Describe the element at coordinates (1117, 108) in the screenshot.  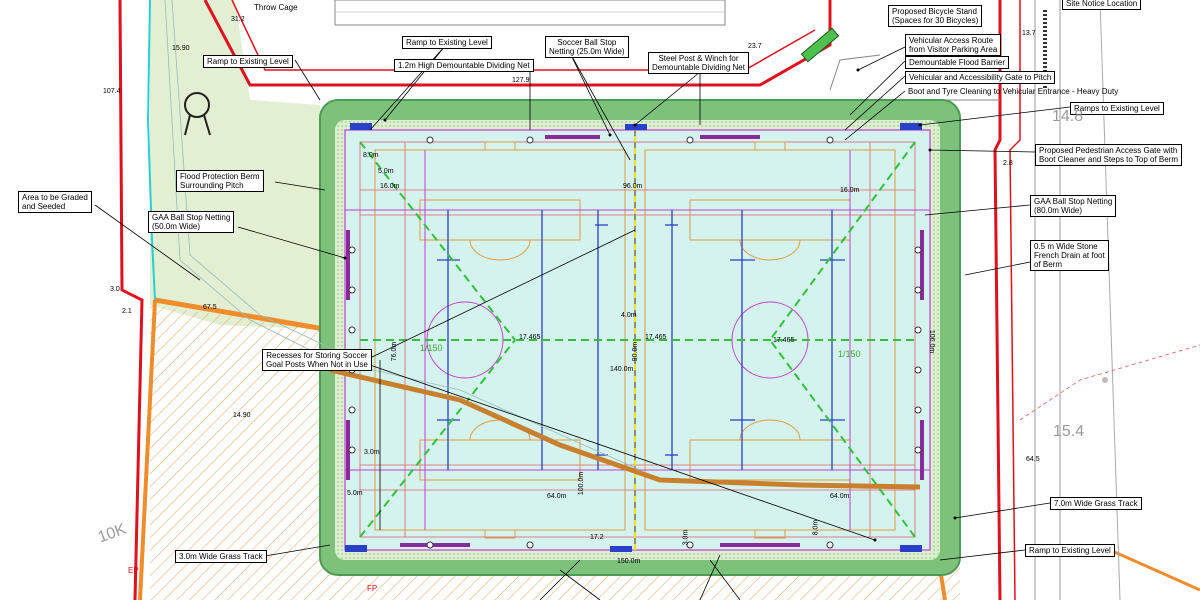
I see `callout-ramps-right: Ramps to Existing Level` at that location.